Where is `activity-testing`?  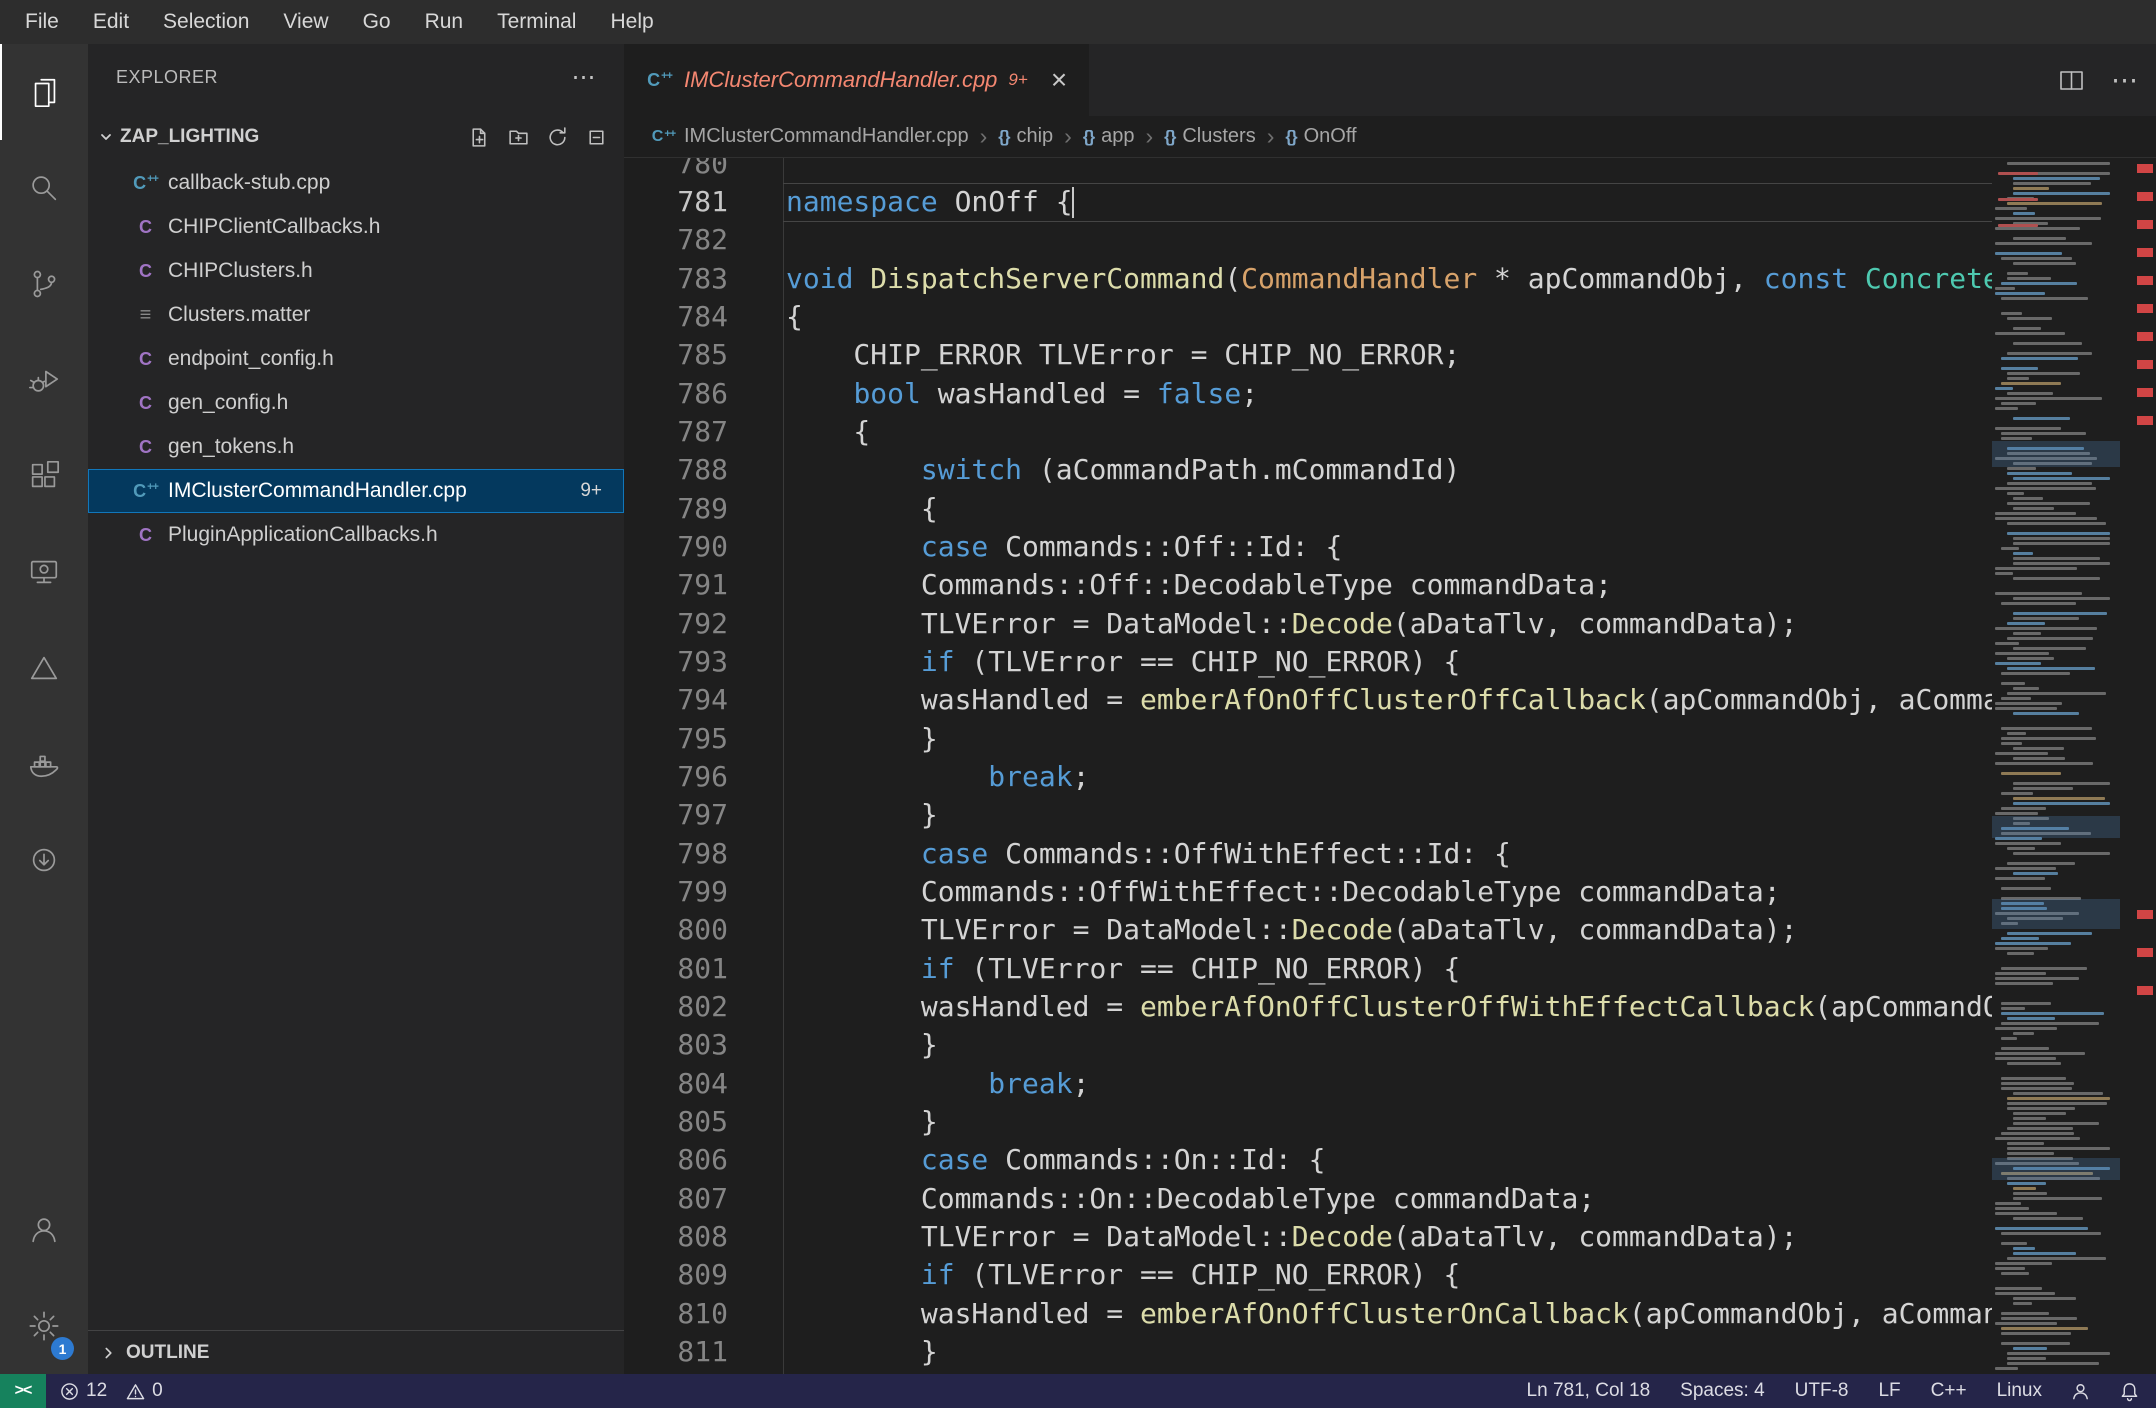
activity-testing is located at coordinates (44, 668).